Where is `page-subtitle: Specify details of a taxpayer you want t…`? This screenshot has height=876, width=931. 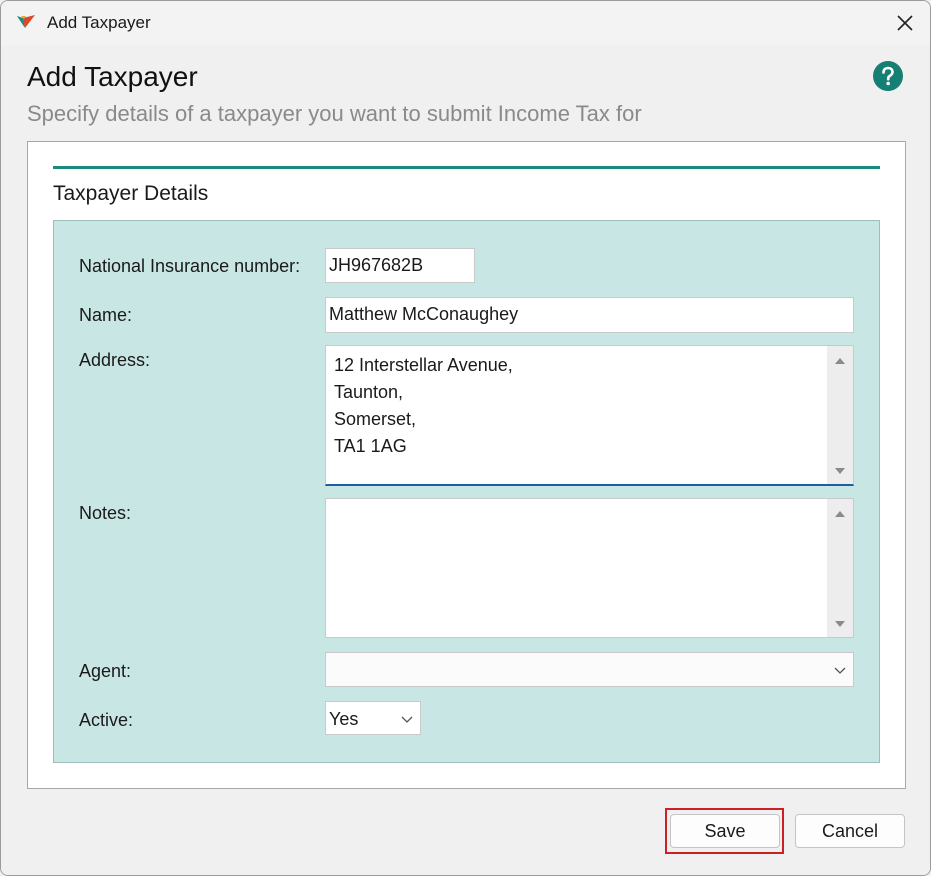 page-subtitle: Specify details of a taxpayer you want t… is located at coordinates (334, 113).